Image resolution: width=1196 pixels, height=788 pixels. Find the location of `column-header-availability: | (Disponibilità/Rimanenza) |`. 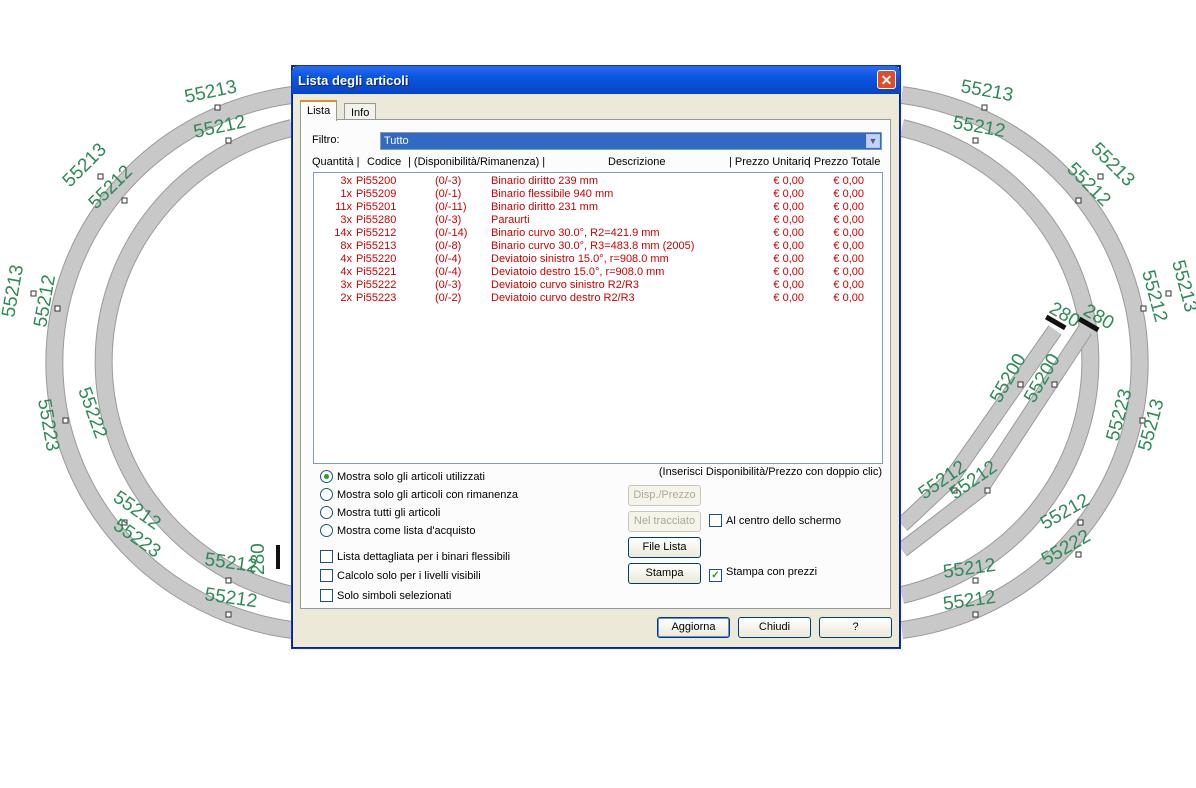

column-header-availability: | (Disponibilità/Rimanenza) | is located at coordinates (476, 162).